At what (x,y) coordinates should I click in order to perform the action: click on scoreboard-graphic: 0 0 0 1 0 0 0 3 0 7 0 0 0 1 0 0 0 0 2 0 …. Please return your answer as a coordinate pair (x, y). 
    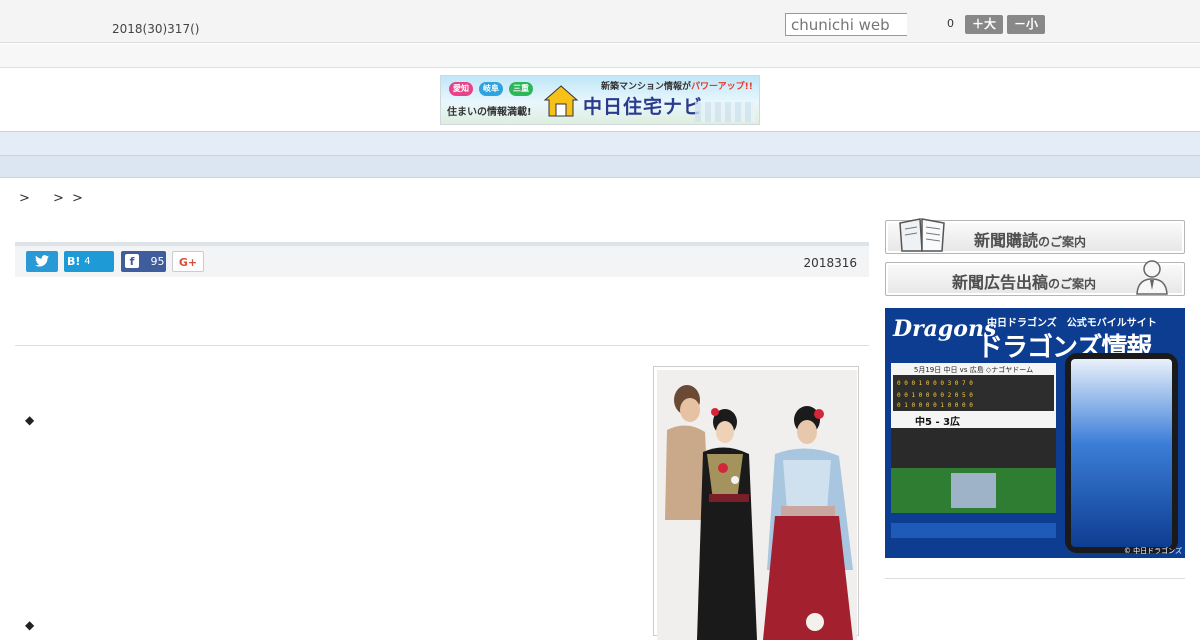
    Looking at the image, I should click on (973, 393).